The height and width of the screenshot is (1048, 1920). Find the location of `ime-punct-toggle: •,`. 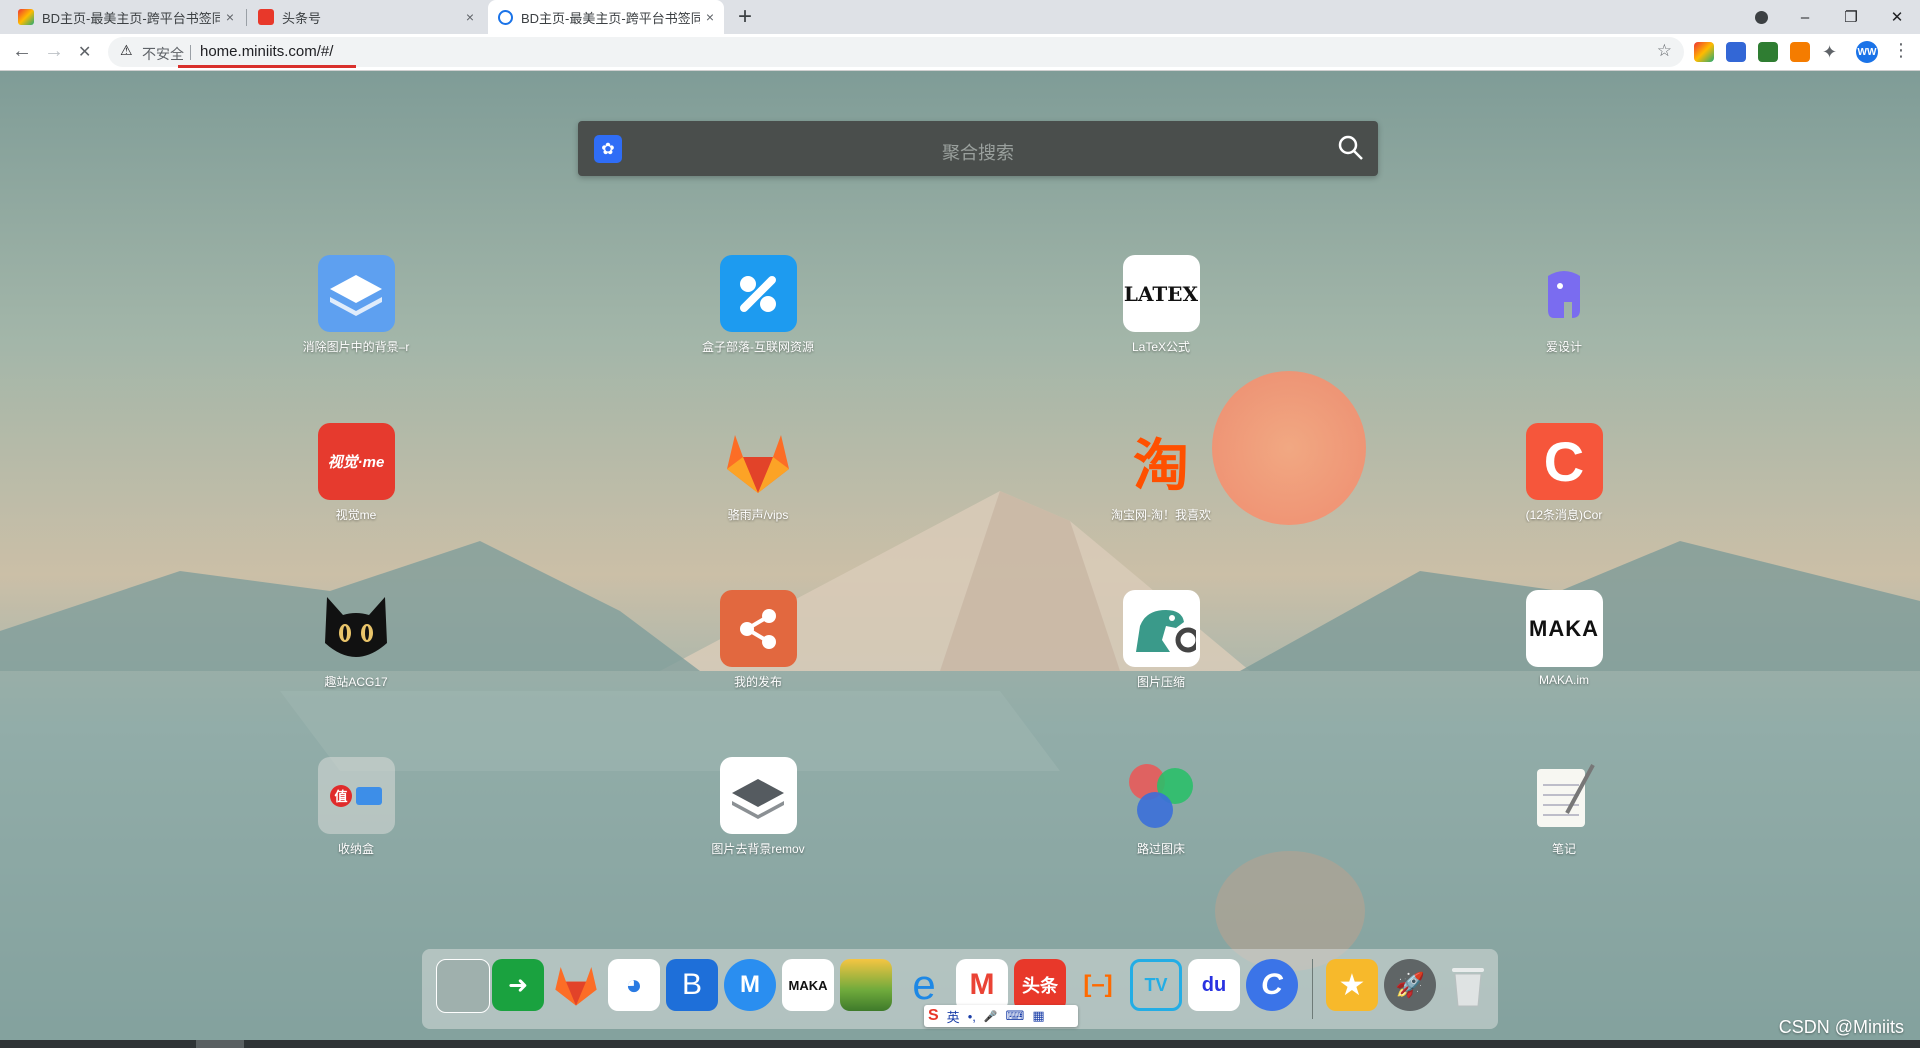

ime-punct-toggle: •, is located at coordinates (972, 1016).